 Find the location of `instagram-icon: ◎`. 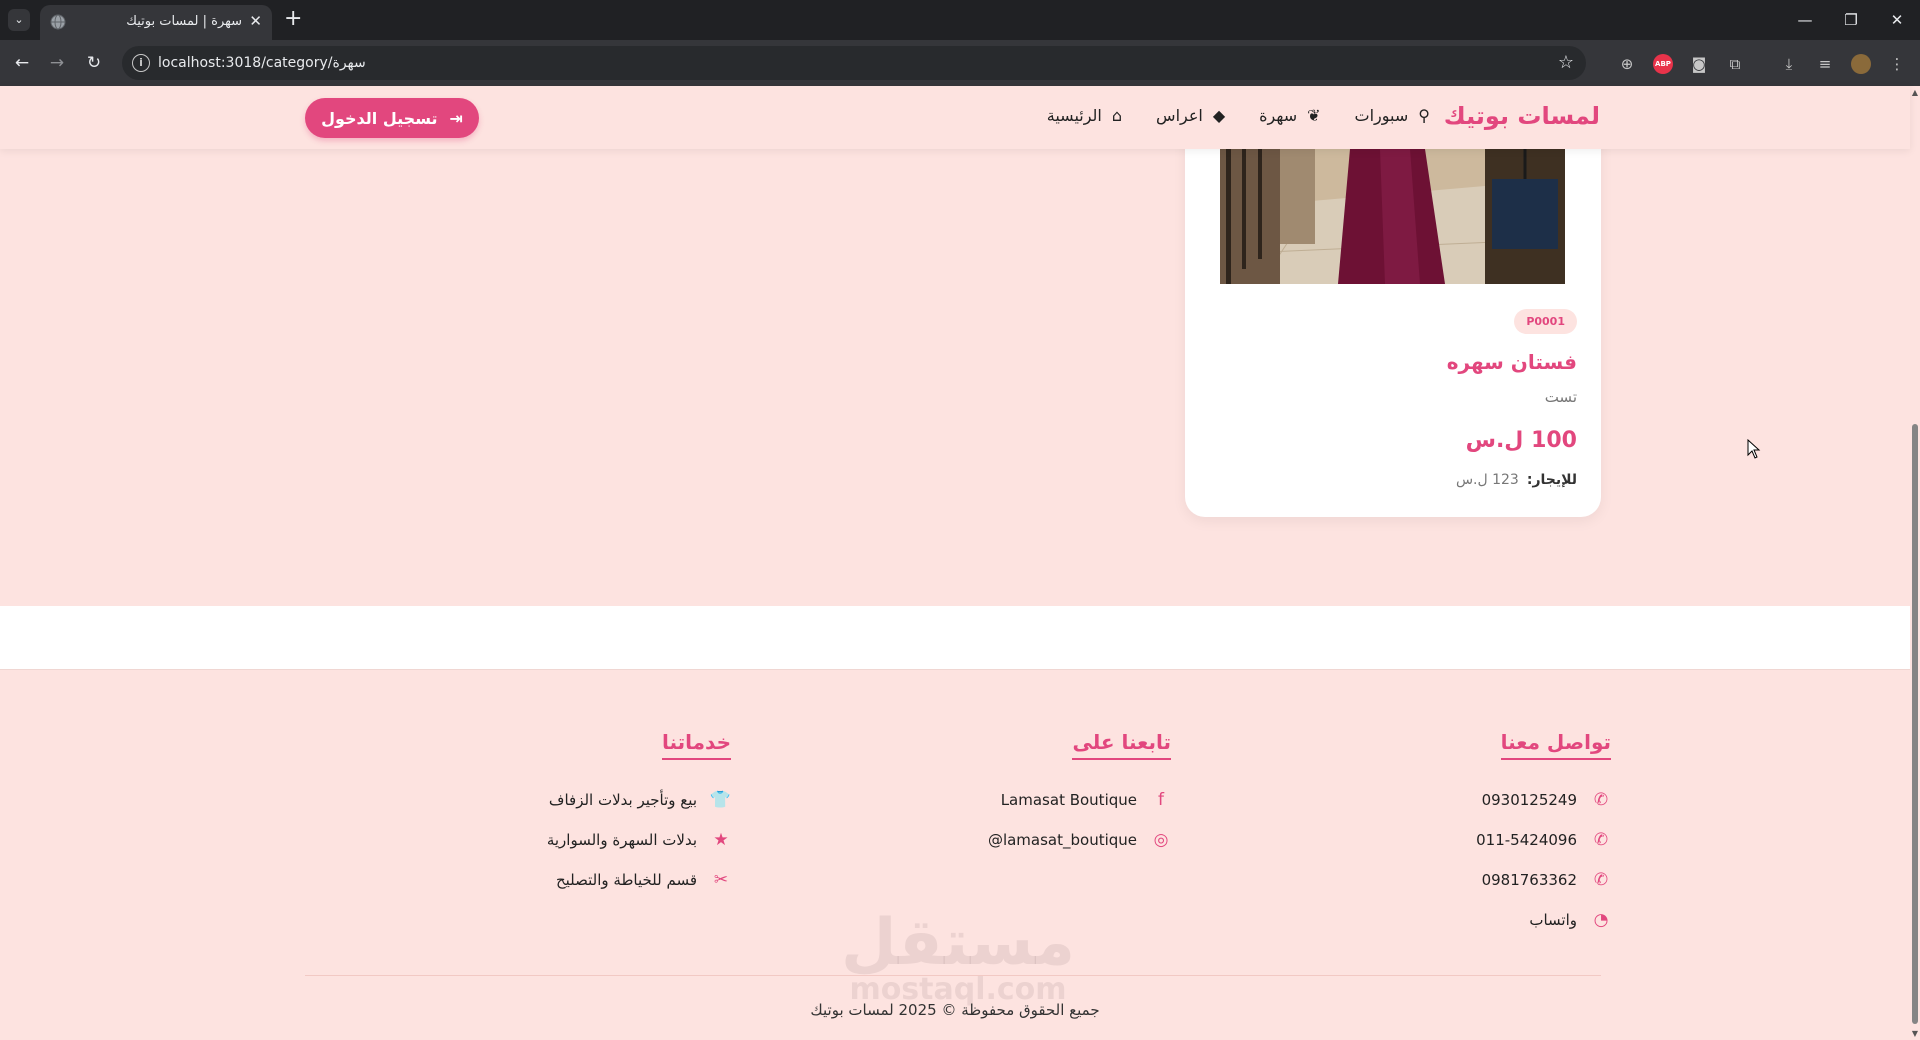

instagram-icon: ◎ is located at coordinates (1161, 840).